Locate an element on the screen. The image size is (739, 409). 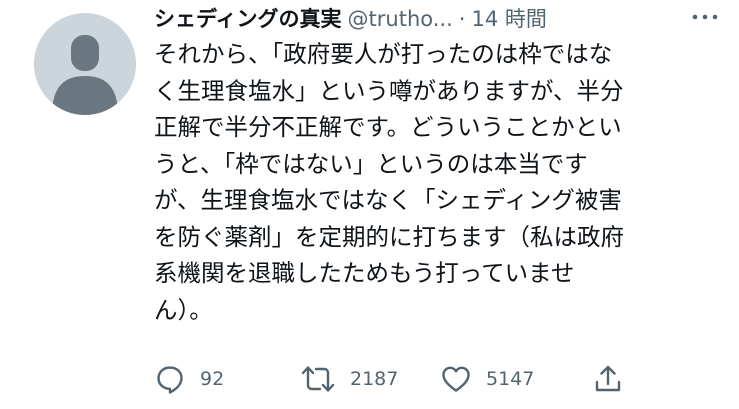
avatar is located at coordinates (85, 64).